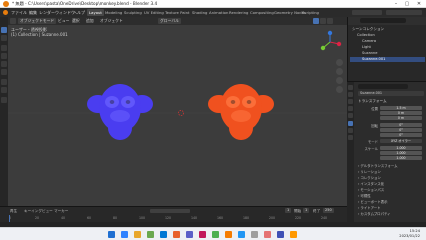 Image resolution: width=426 pixels, height=240 pixels. What do you see at coordinates (373, 202) in the screenshot?
I see `properties-section-header: › ビューポート表示` at bounding box center [373, 202].